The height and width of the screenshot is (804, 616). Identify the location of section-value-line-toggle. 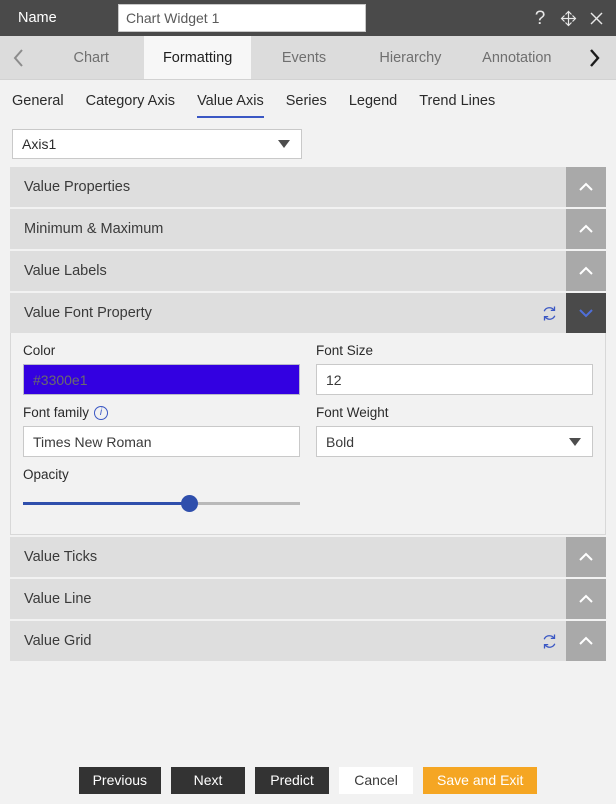
(586, 599).